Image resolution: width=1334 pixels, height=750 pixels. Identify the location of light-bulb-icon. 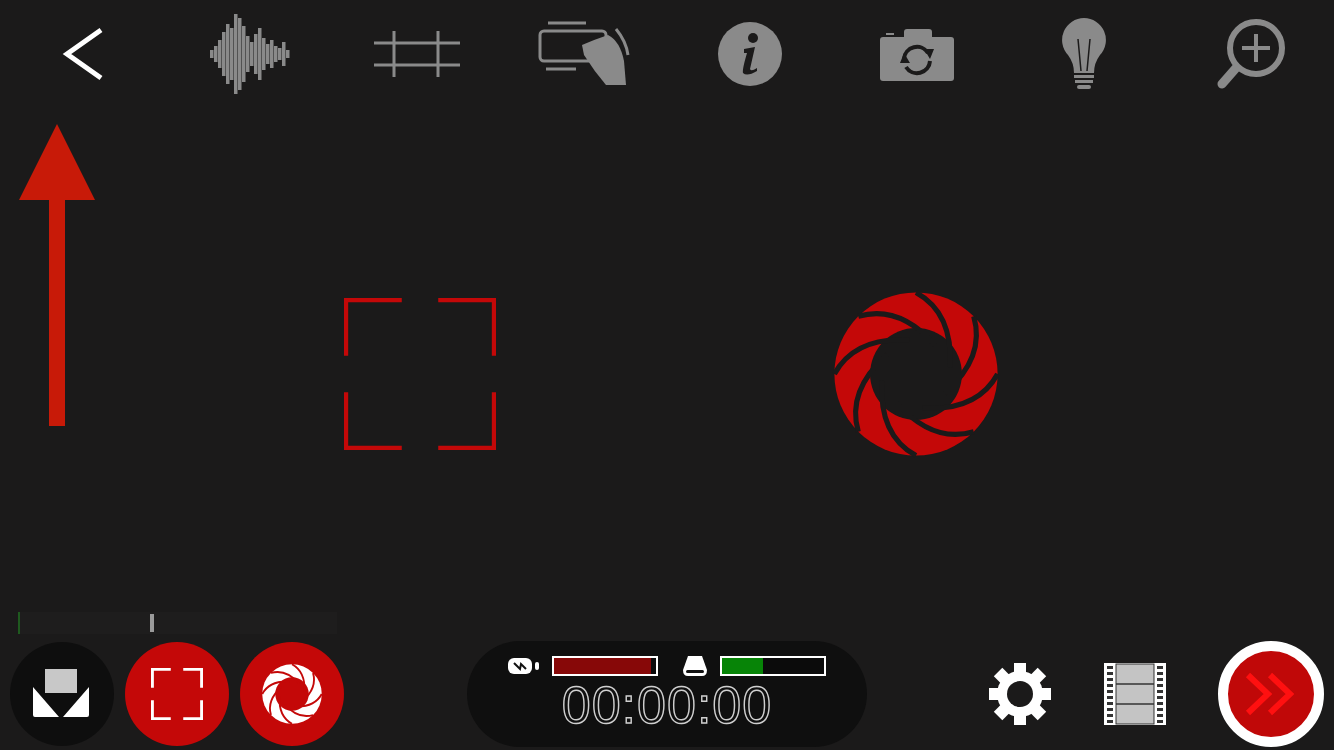
(1083, 54).